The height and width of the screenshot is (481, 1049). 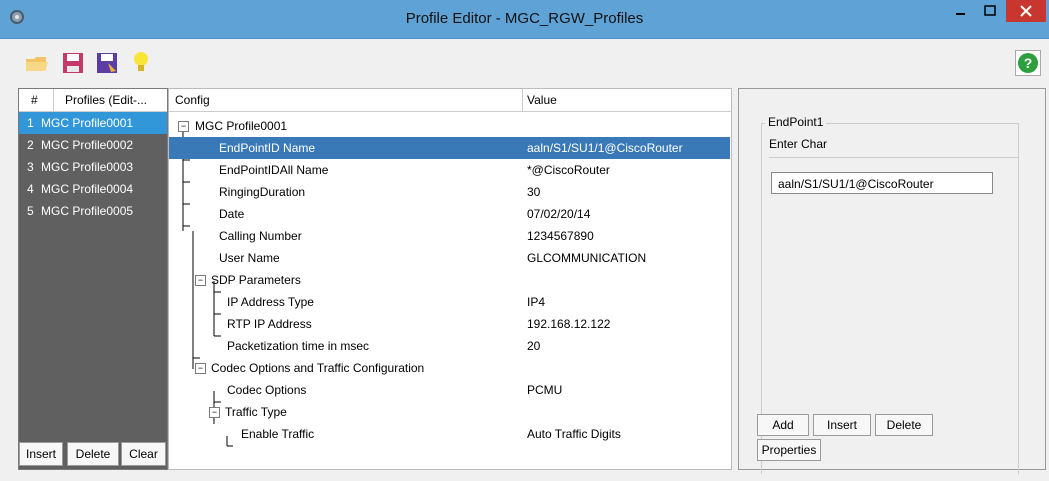 I want to click on tree-row-calling-number: Calling Number 1234567890, so click(x=450, y=236).